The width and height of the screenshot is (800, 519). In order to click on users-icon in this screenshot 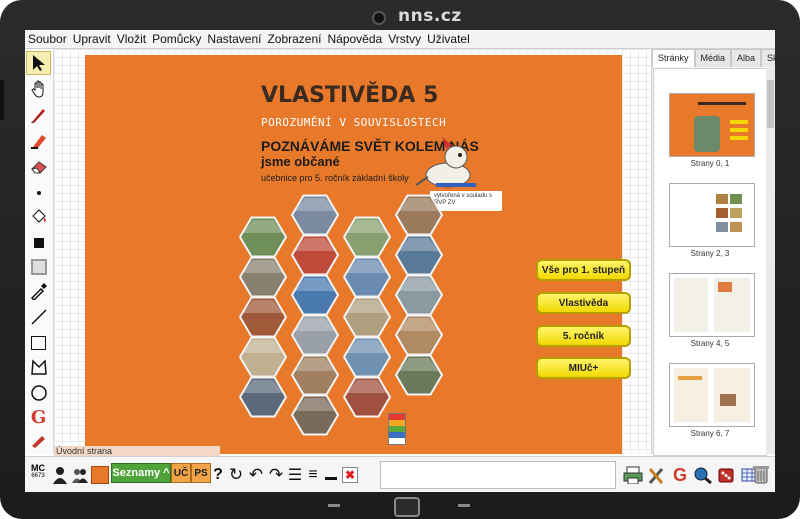, I will do `click(80, 475)`.